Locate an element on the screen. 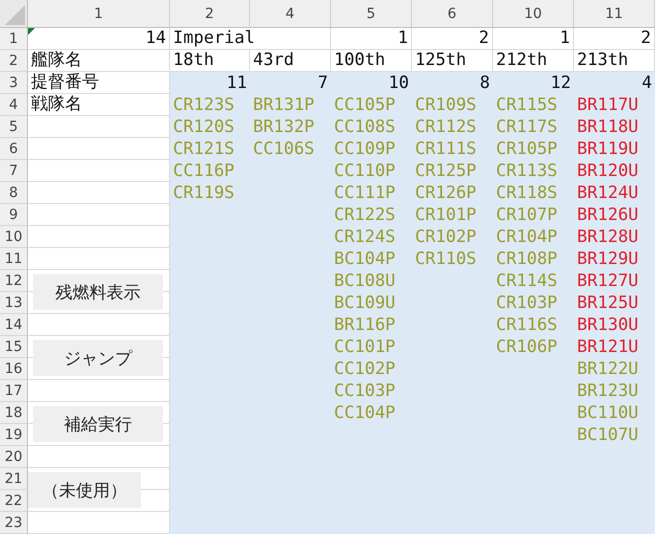  column-header: 10 is located at coordinates (533, 14).